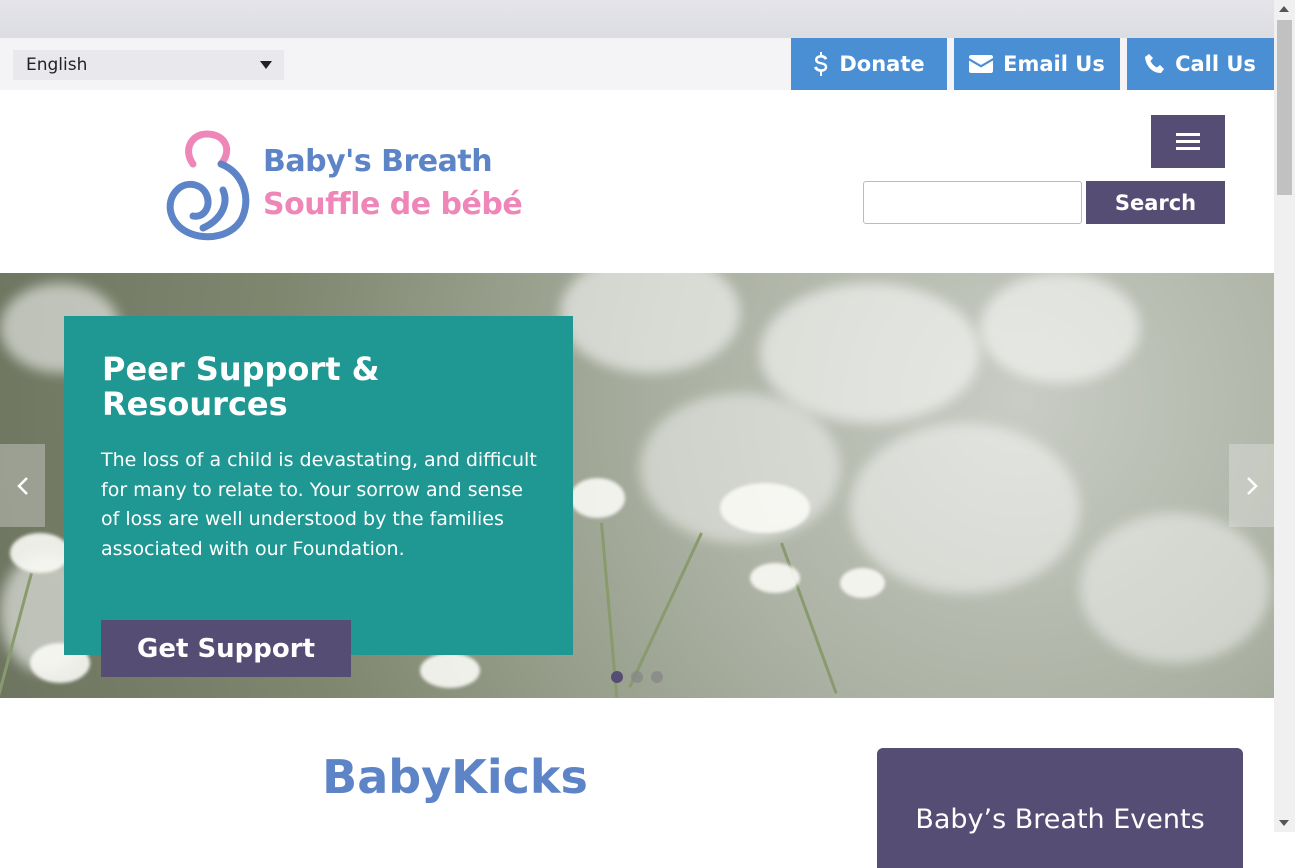  I want to click on phone-icon, so click(1155, 63).